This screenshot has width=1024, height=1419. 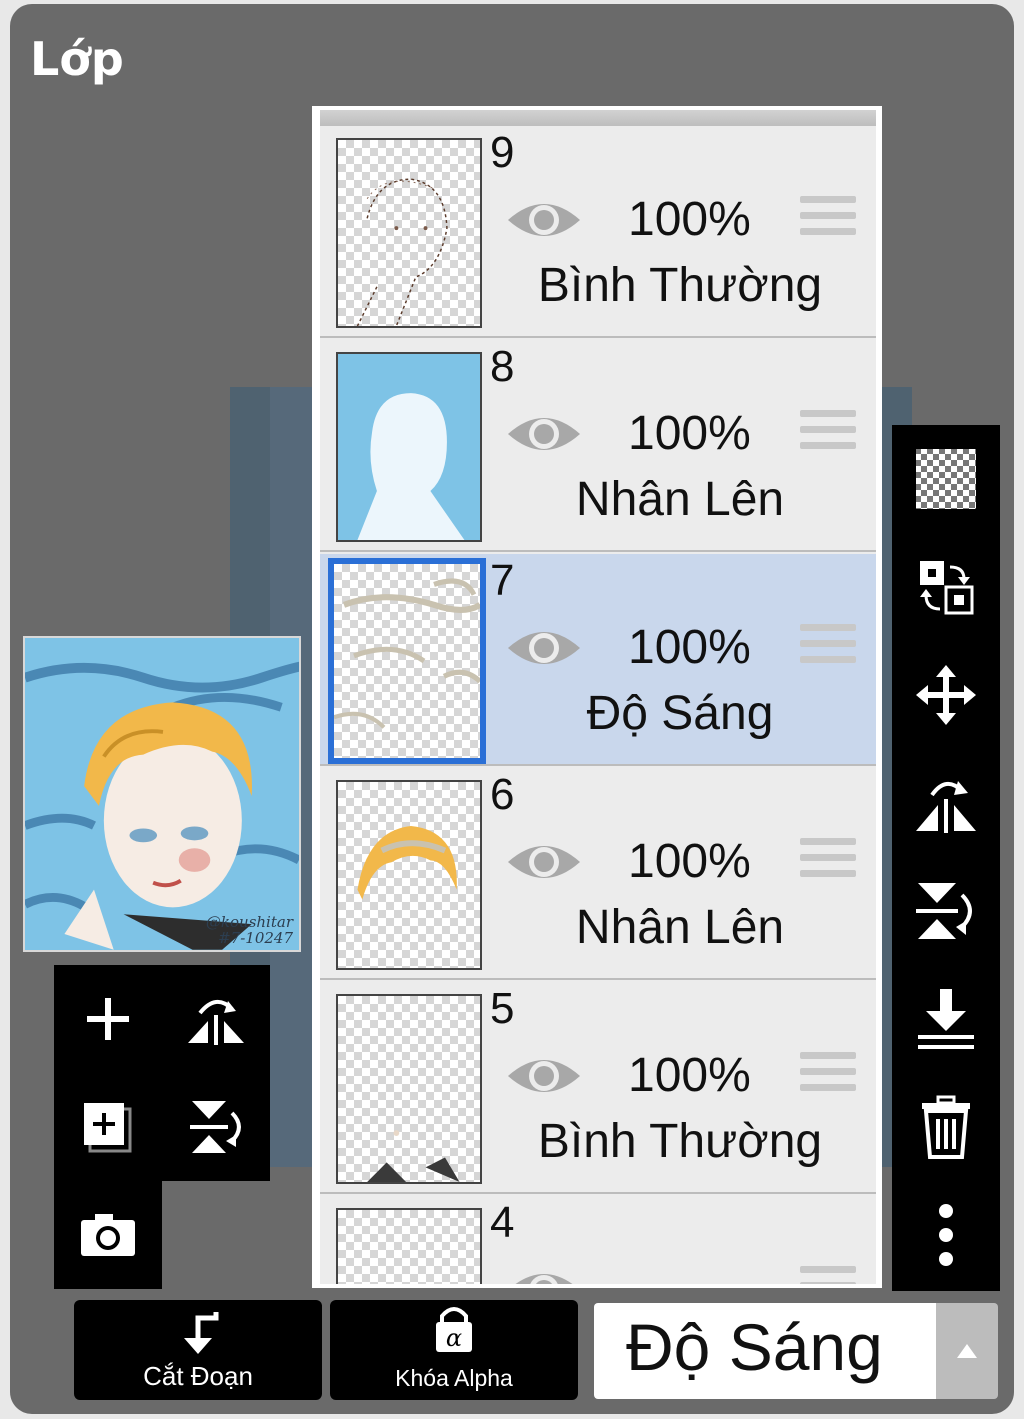 I want to click on flip-layer-vertical-button, so click(x=216, y=1127).